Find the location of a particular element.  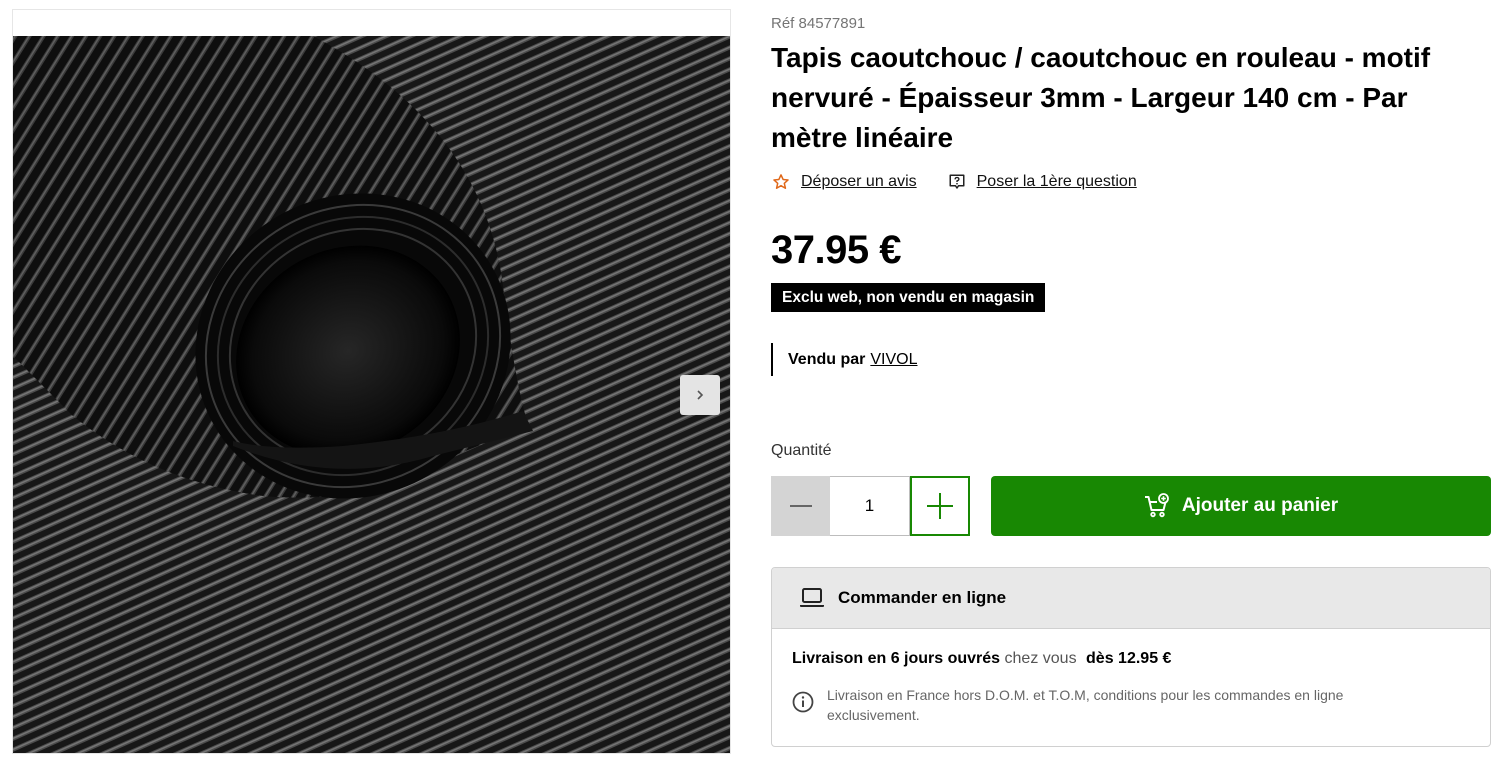

product-links: Déposer un avis Poser la 1ère question is located at coordinates (954, 182).